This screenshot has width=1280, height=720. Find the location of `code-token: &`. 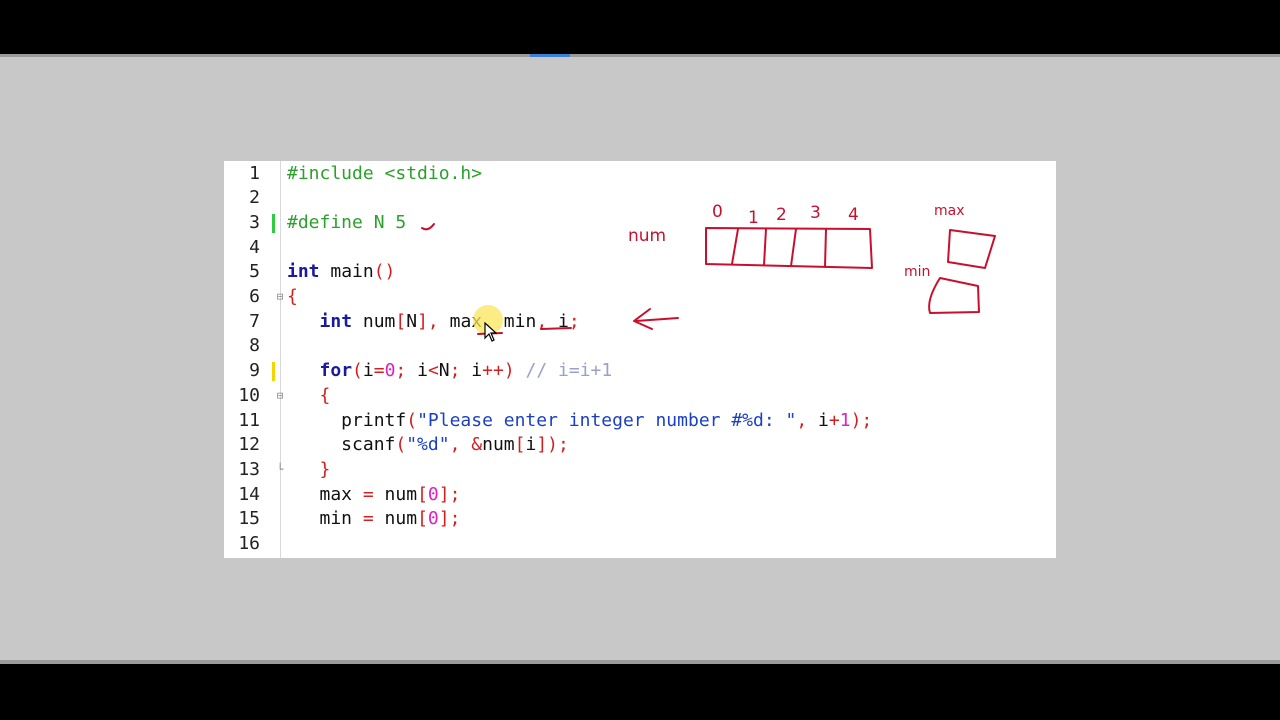

code-token: & is located at coordinates (471, 445).